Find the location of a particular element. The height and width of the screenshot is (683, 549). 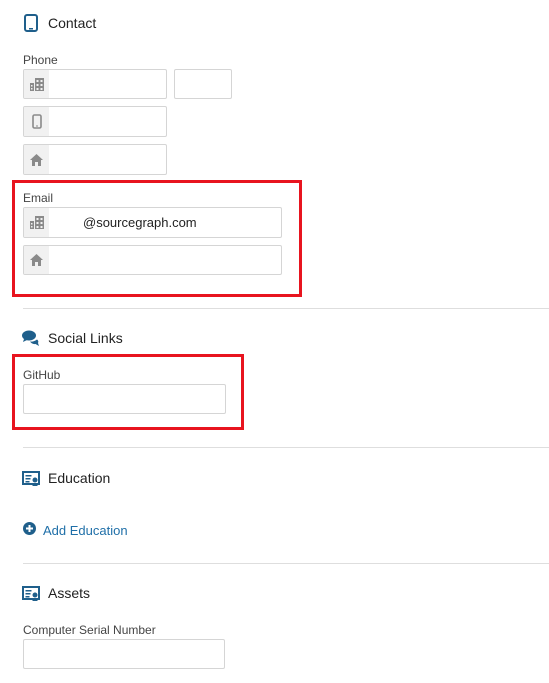

assets-title: Assets is located at coordinates (69, 593).